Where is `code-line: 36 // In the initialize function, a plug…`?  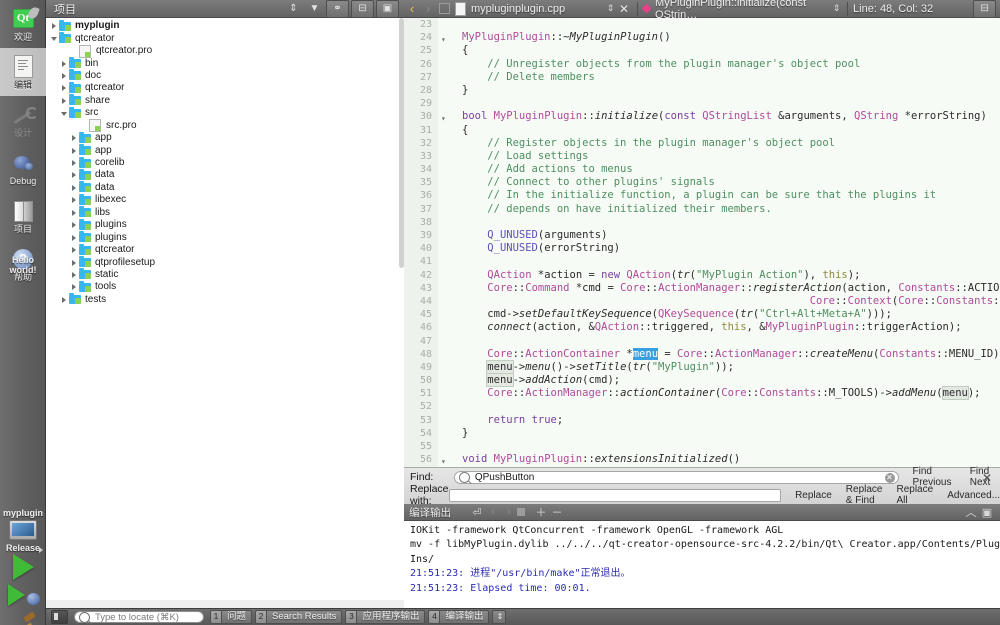 code-line: 36 // In the initialize function, a plug… is located at coordinates (702, 195).